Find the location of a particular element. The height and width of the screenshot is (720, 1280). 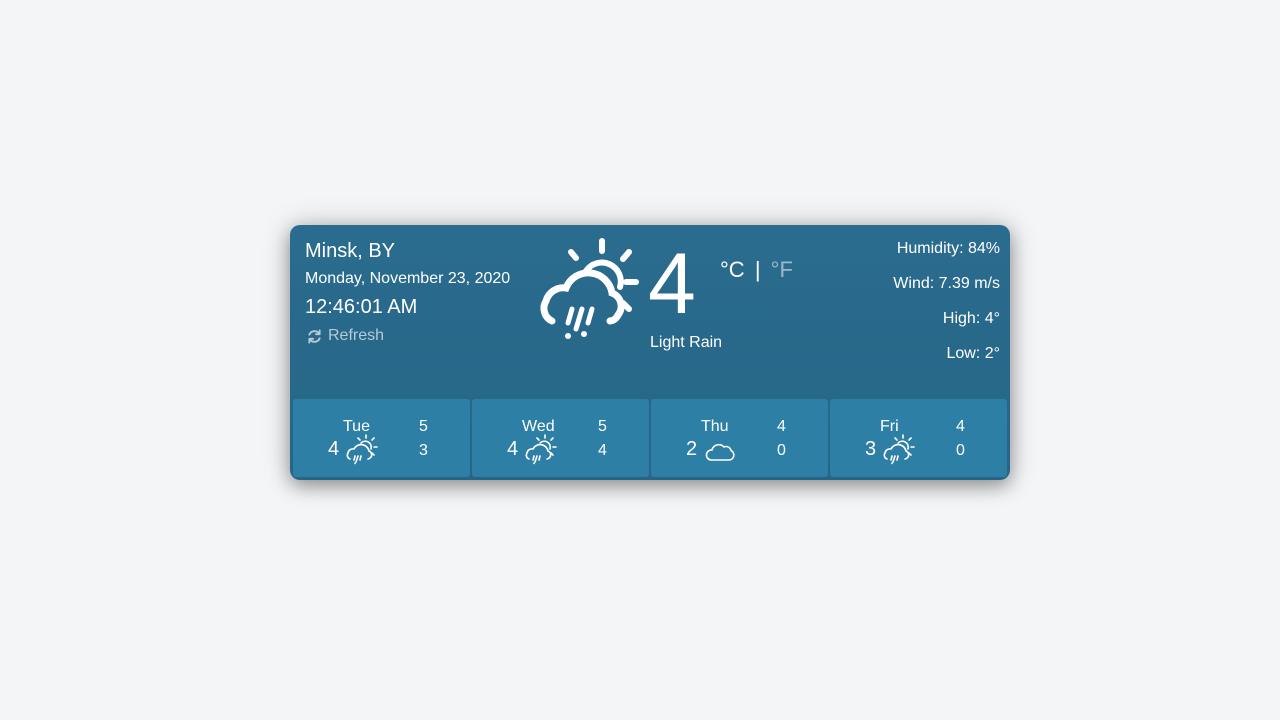

high-temperature: High: 4° is located at coordinates (971, 318).